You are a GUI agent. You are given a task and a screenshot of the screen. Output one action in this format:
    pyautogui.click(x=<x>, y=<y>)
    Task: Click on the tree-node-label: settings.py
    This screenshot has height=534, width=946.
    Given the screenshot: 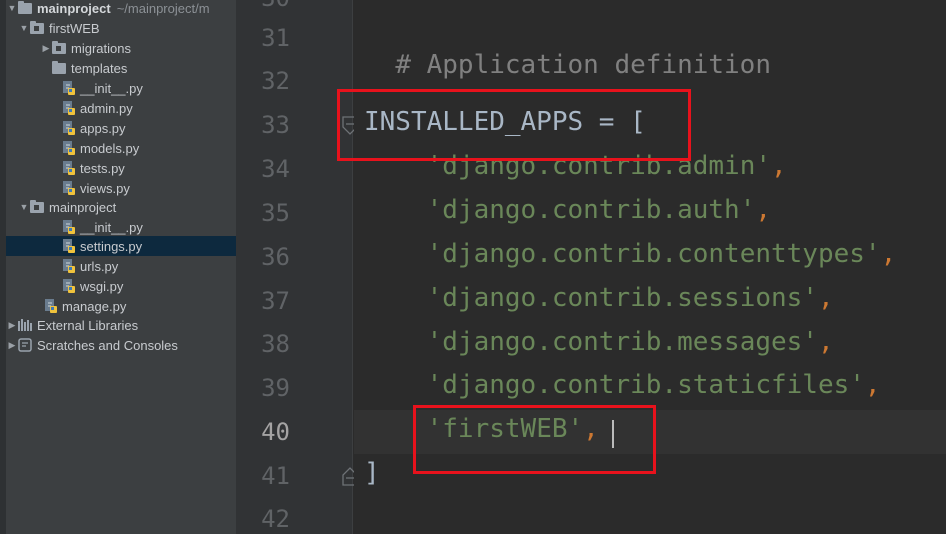 What is the action you would take?
    pyautogui.click(x=111, y=246)
    